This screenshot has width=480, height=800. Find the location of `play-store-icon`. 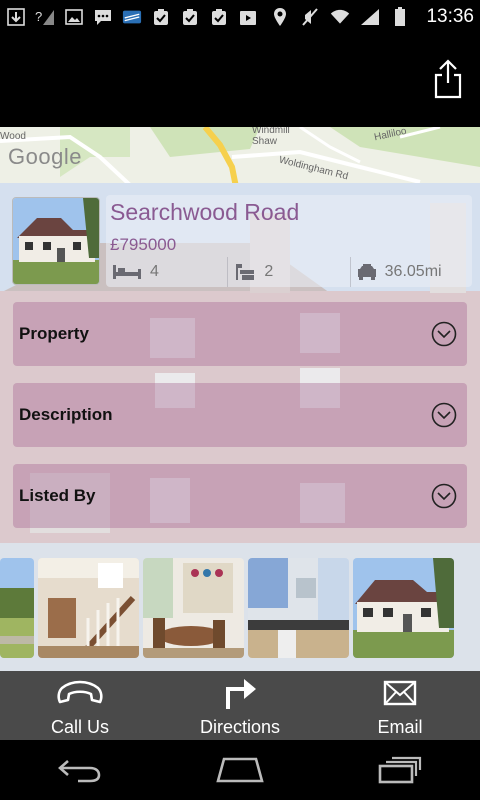

play-store-icon is located at coordinates (248, 17).